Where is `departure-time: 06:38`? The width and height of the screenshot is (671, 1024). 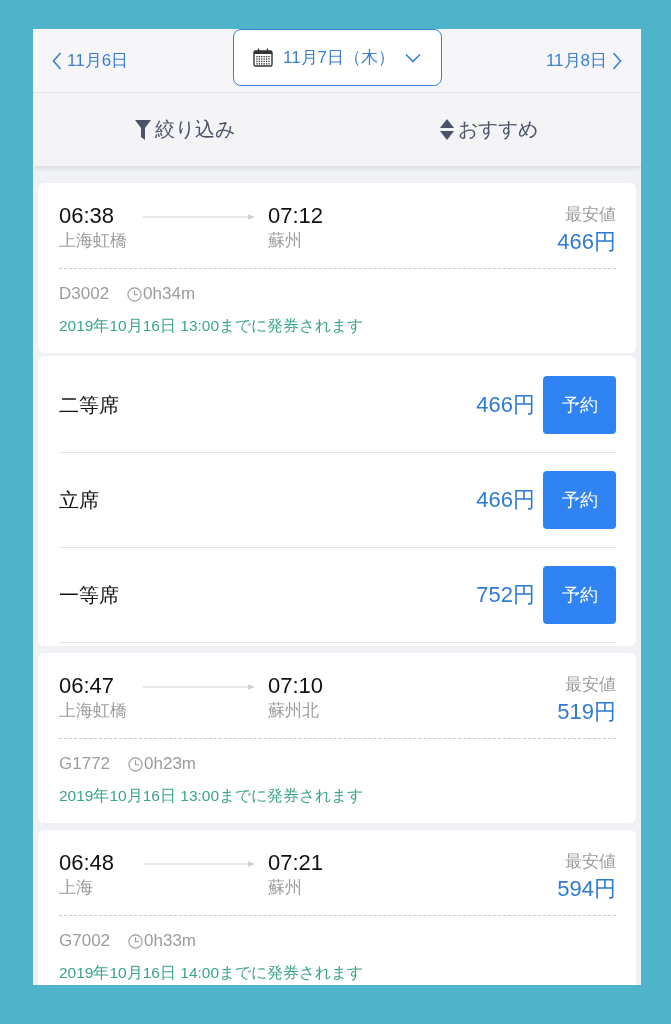 departure-time: 06:38 is located at coordinates (87, 216).